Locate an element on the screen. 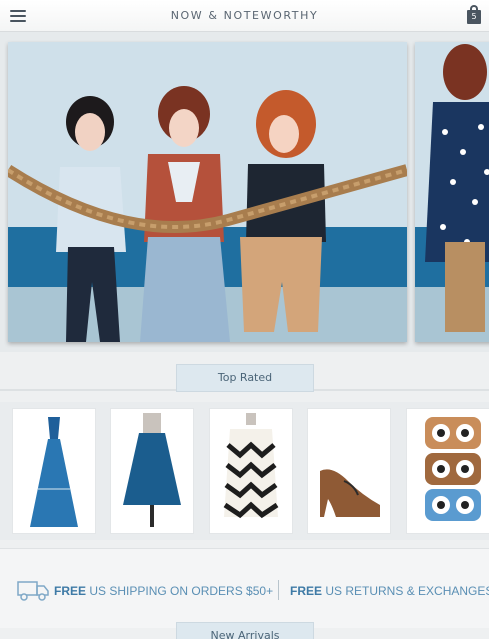  tab-new-arrivals: New Arrivals is located at coordinates (245, 630).